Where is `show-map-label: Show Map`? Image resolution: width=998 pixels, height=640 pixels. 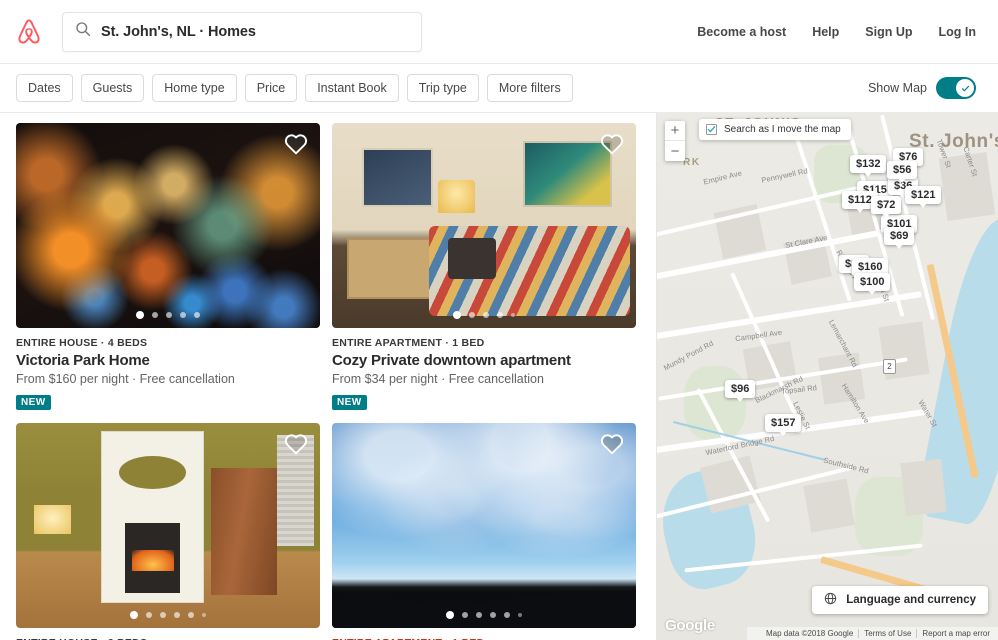
show-map-label: Show Map is located at coordinates (897, 88).